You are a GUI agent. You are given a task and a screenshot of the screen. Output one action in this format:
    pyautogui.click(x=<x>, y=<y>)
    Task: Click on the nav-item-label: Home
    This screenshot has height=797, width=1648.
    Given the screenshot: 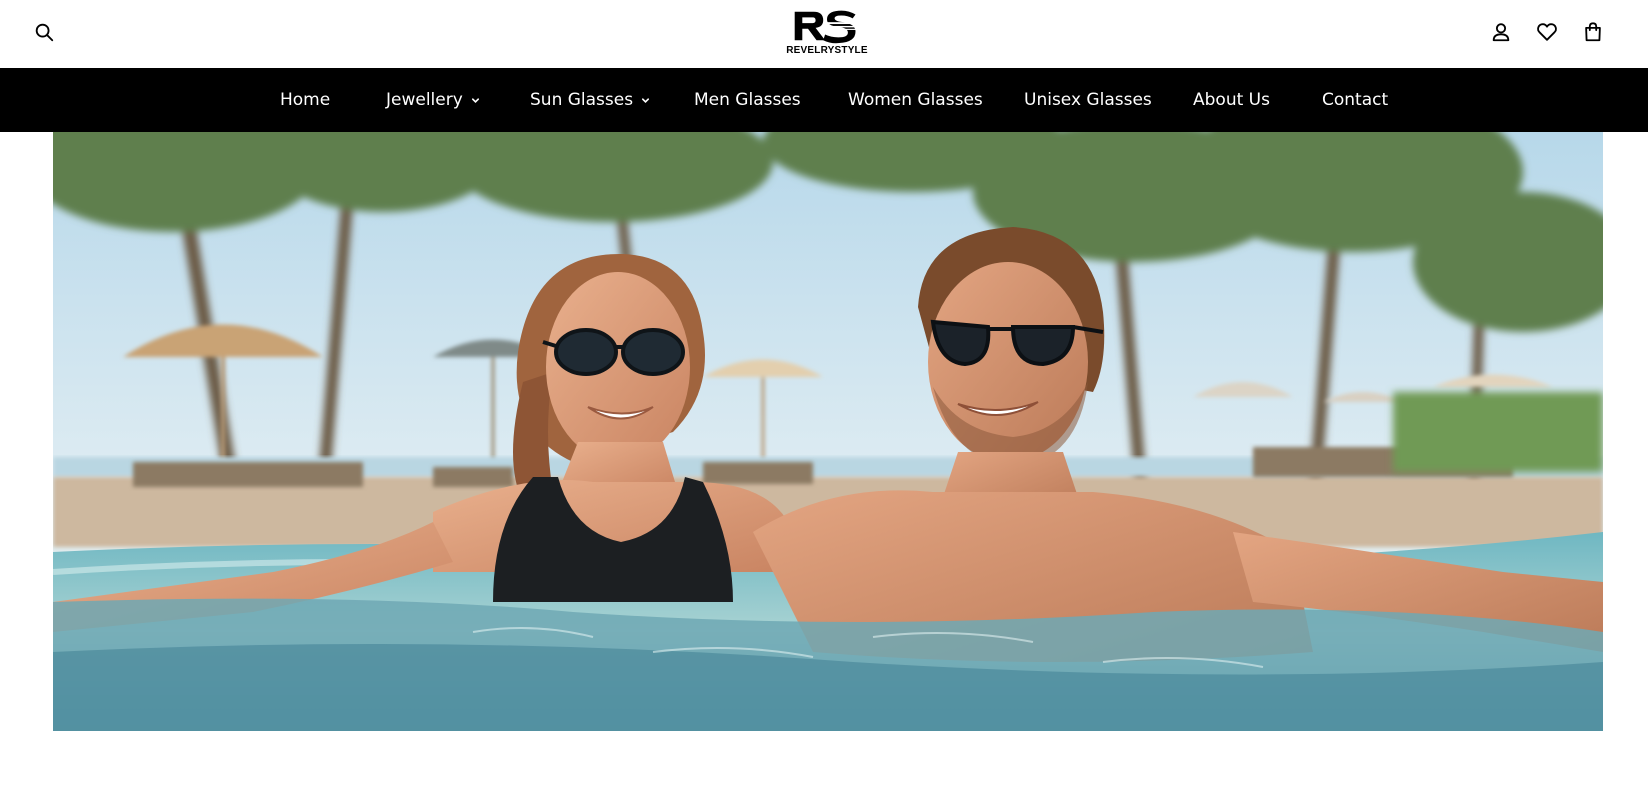 What is the action you would take?
    pyautogui.click(x=305, y=100)
    